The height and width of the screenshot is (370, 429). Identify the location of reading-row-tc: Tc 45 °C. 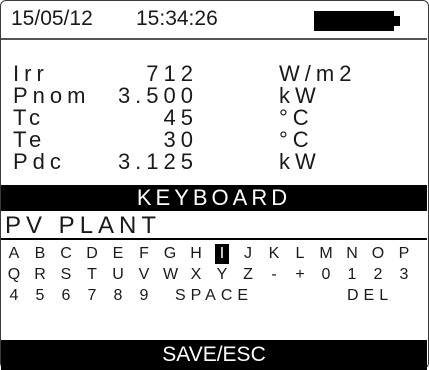
(213, 118).